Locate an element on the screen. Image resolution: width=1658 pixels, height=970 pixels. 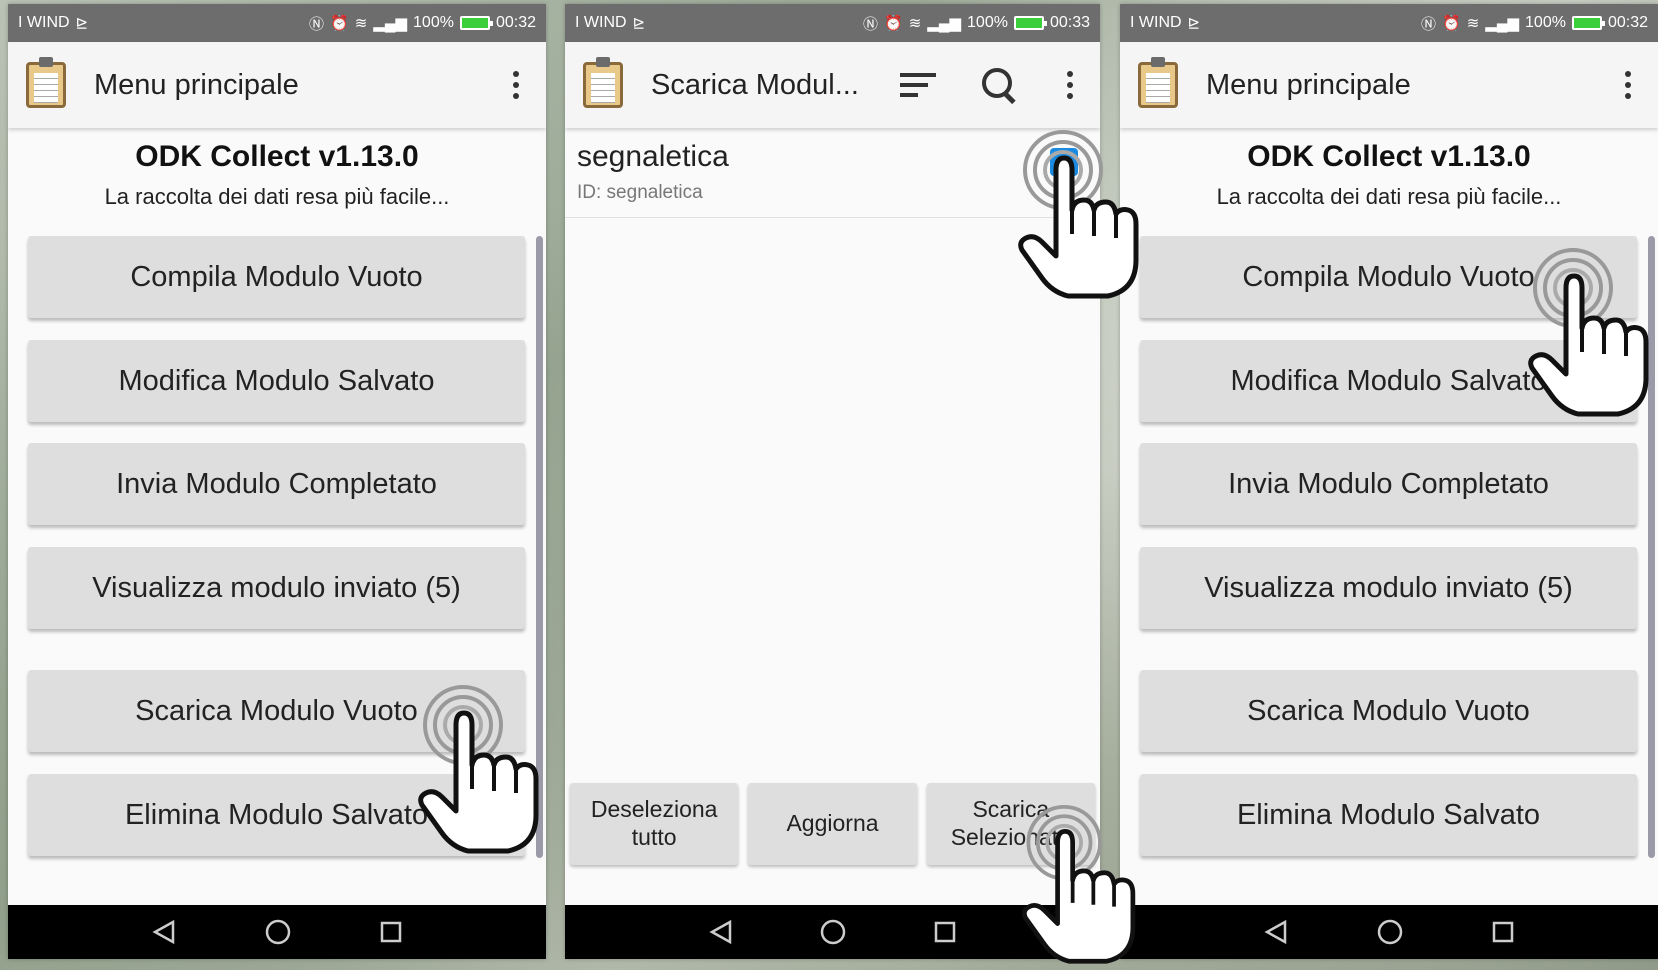
form-id: ID: segnaletica is located at coordinates (640, 192).